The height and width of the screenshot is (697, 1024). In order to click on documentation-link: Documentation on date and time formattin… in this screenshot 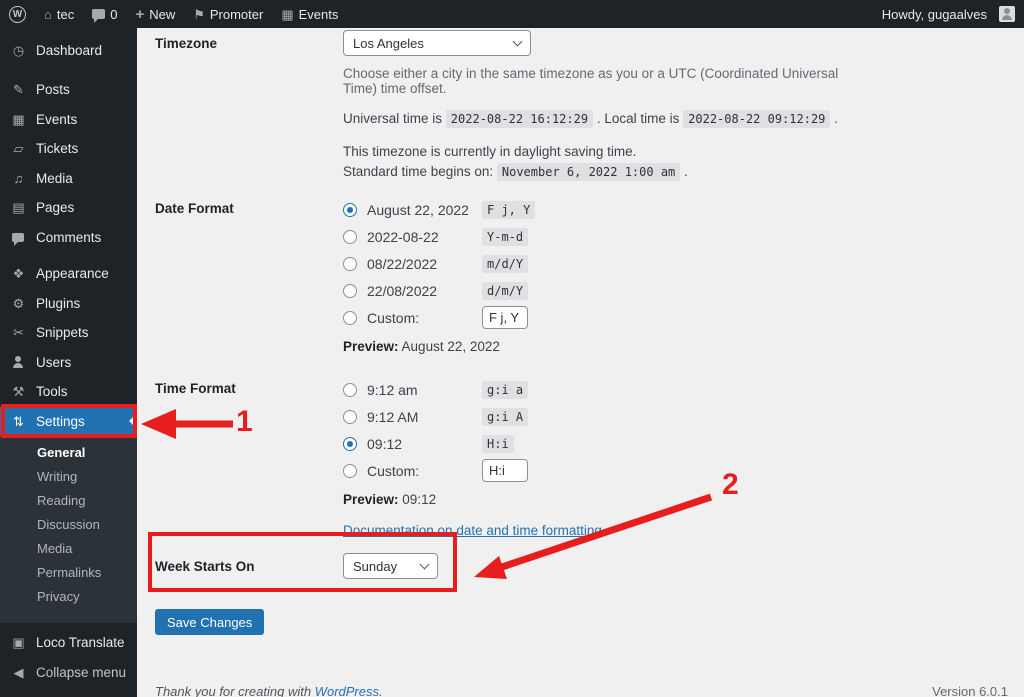, I will do `click(472, 530)`.